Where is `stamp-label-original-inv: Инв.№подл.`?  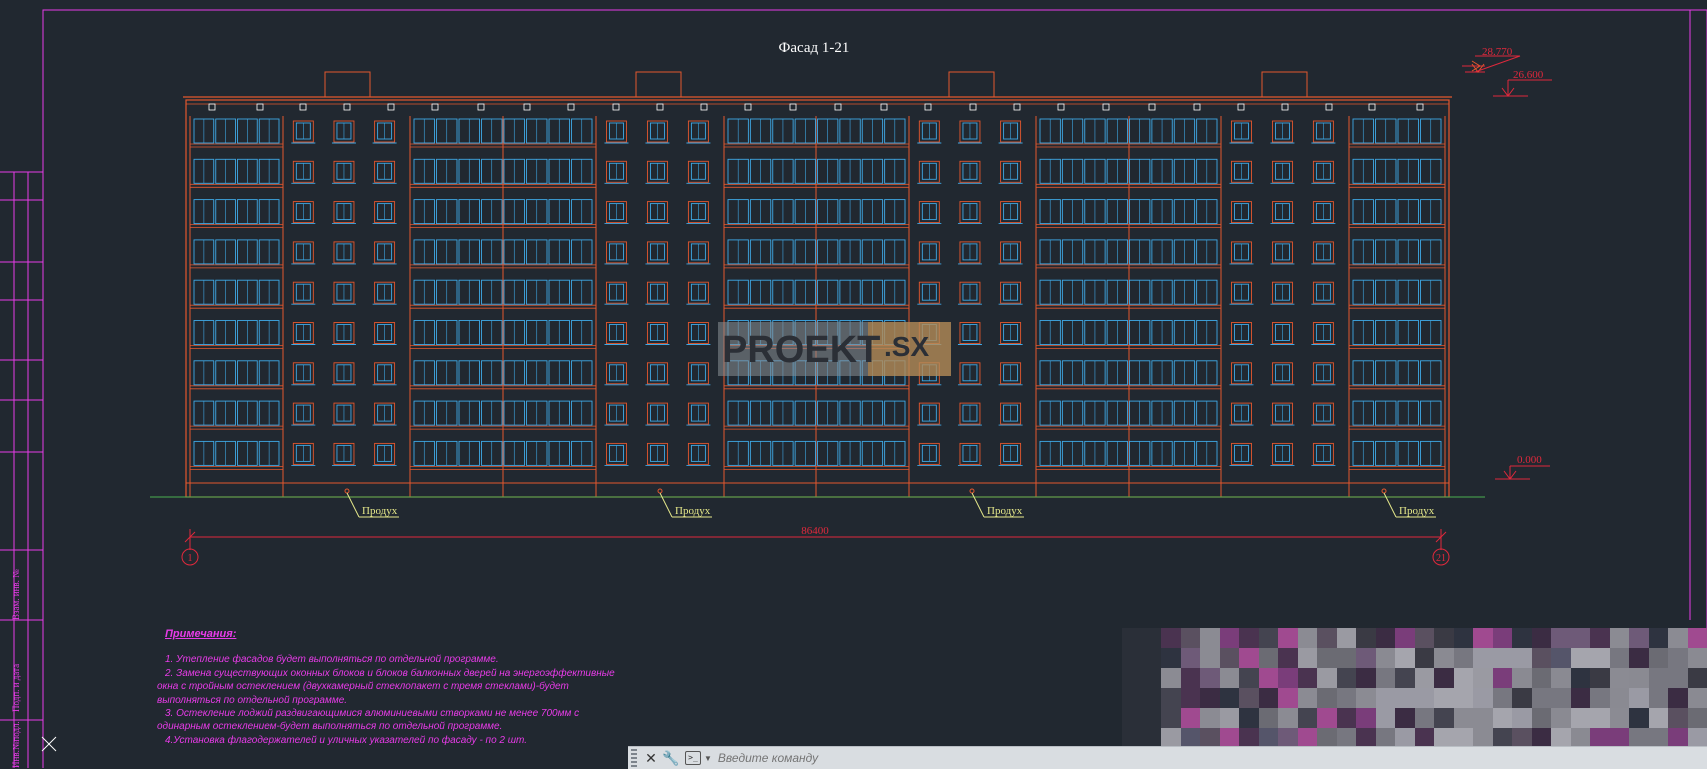
stamp-label-original-inv: Инв.№подл. is located at coordinates (16, 744).